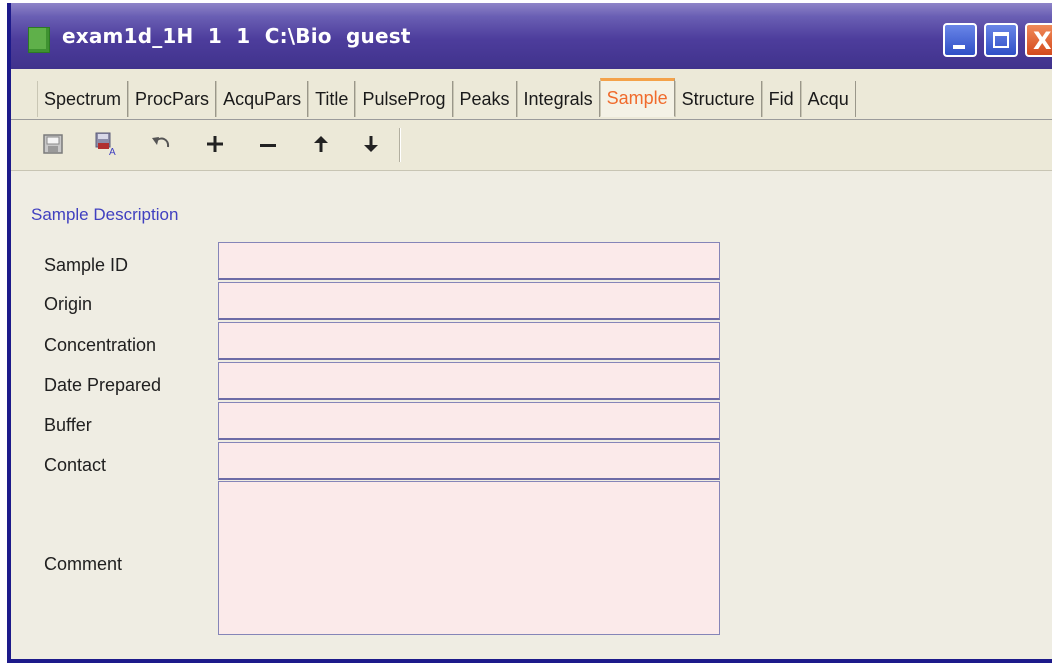 Image resolution: width=1052 pixels, height=667 pixels. I want to click on close-icon: X, so click(1042, 41).